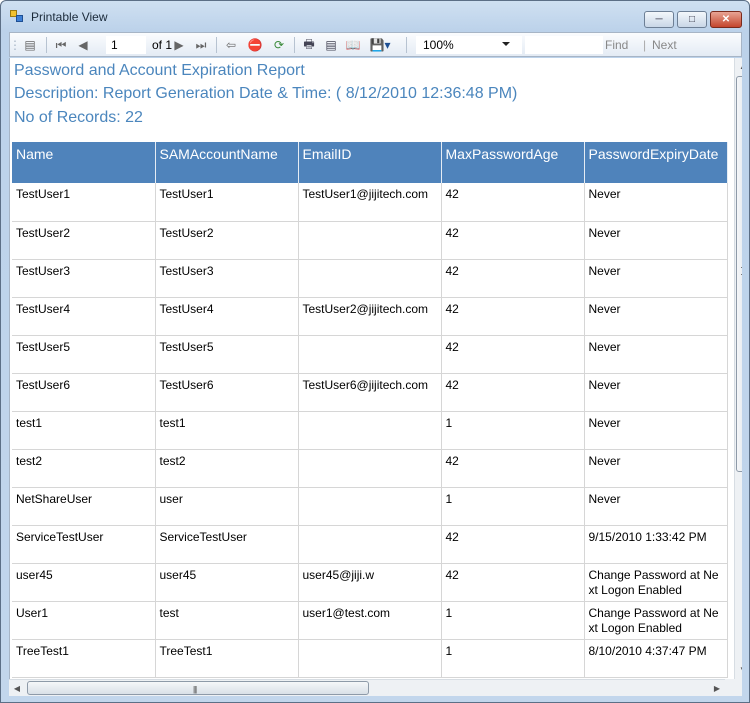 Image resolution: width=750 pixels, height=703 pixels. Describe the element at coordinates (126, 45) in the screenshot. I see `current-page-input: 1` at that location.